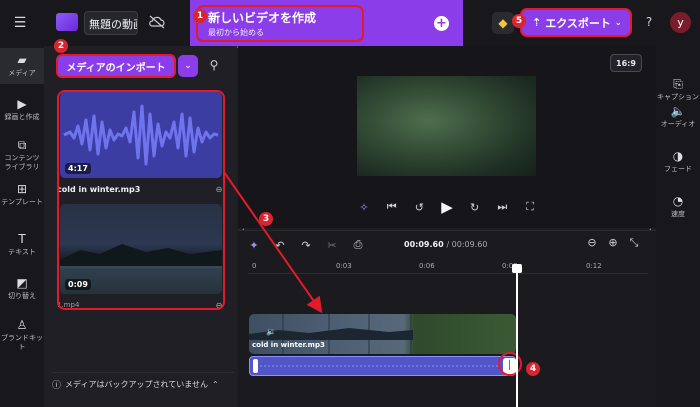 Image resolution: width=700 pixels, height=407 pixels. Describe the element at coordinates (255, 366) in the screenshot. I see `trim-handle-left` at that location.